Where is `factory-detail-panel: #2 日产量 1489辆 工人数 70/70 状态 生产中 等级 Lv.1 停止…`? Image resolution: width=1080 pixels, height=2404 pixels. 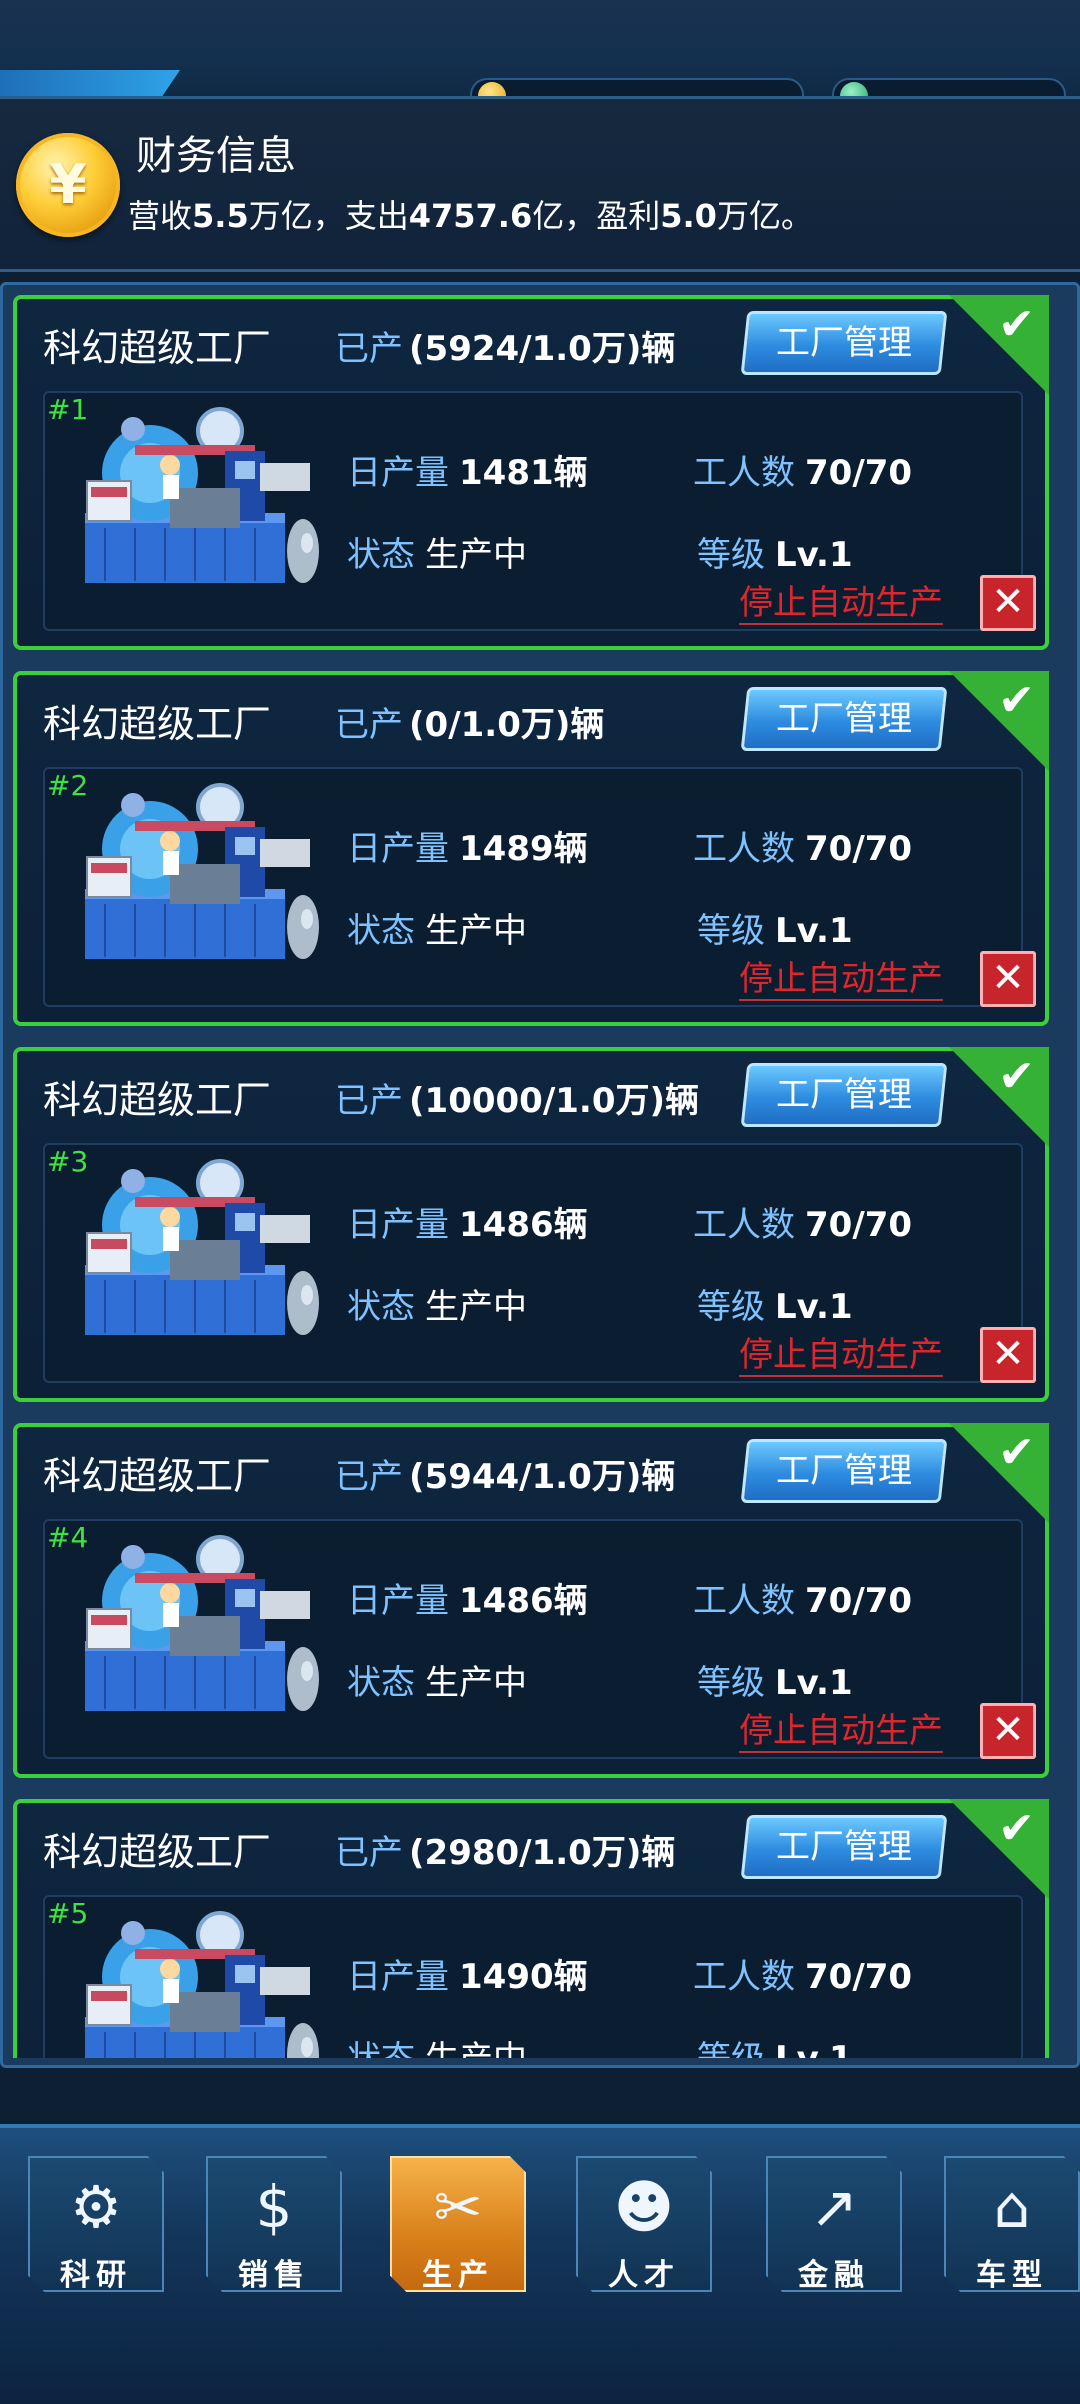 factory-detail-panel: #2 日产量 1489辆 工人数 70/70 状态 生产中 等级 Lv.1 停止… is located at coordinates (539, 887).